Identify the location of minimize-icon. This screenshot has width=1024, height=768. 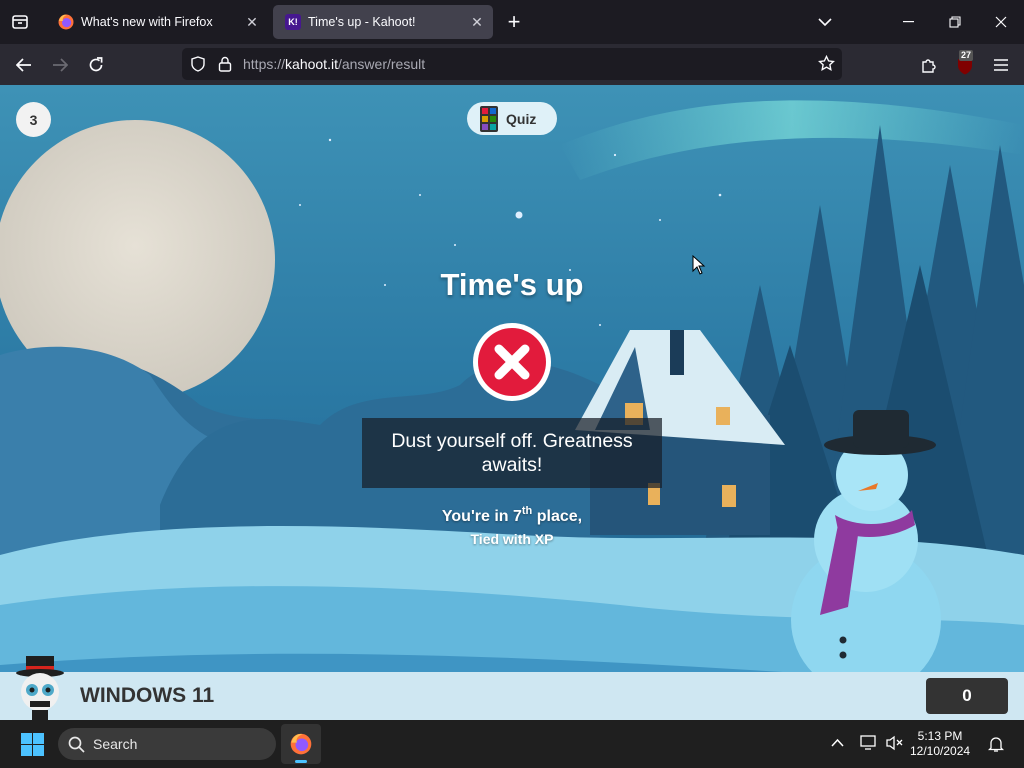
(909, 22).